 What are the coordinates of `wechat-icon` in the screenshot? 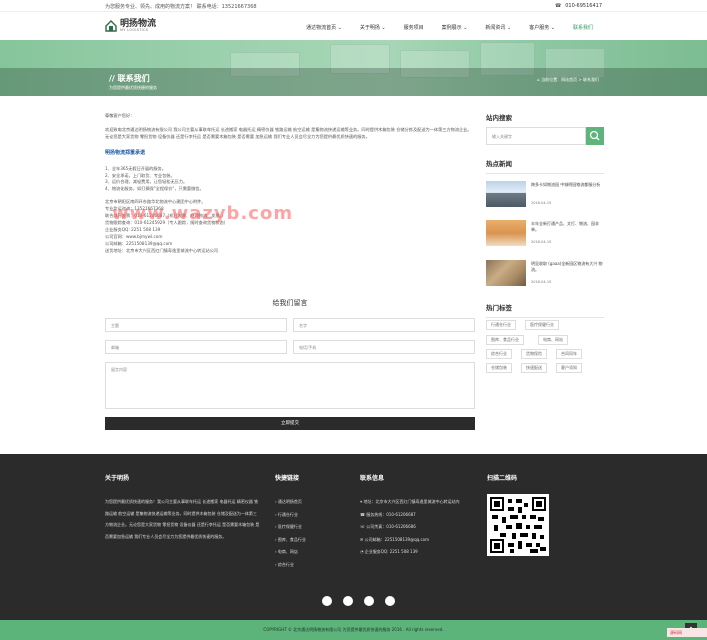 It's located at (327, 601).